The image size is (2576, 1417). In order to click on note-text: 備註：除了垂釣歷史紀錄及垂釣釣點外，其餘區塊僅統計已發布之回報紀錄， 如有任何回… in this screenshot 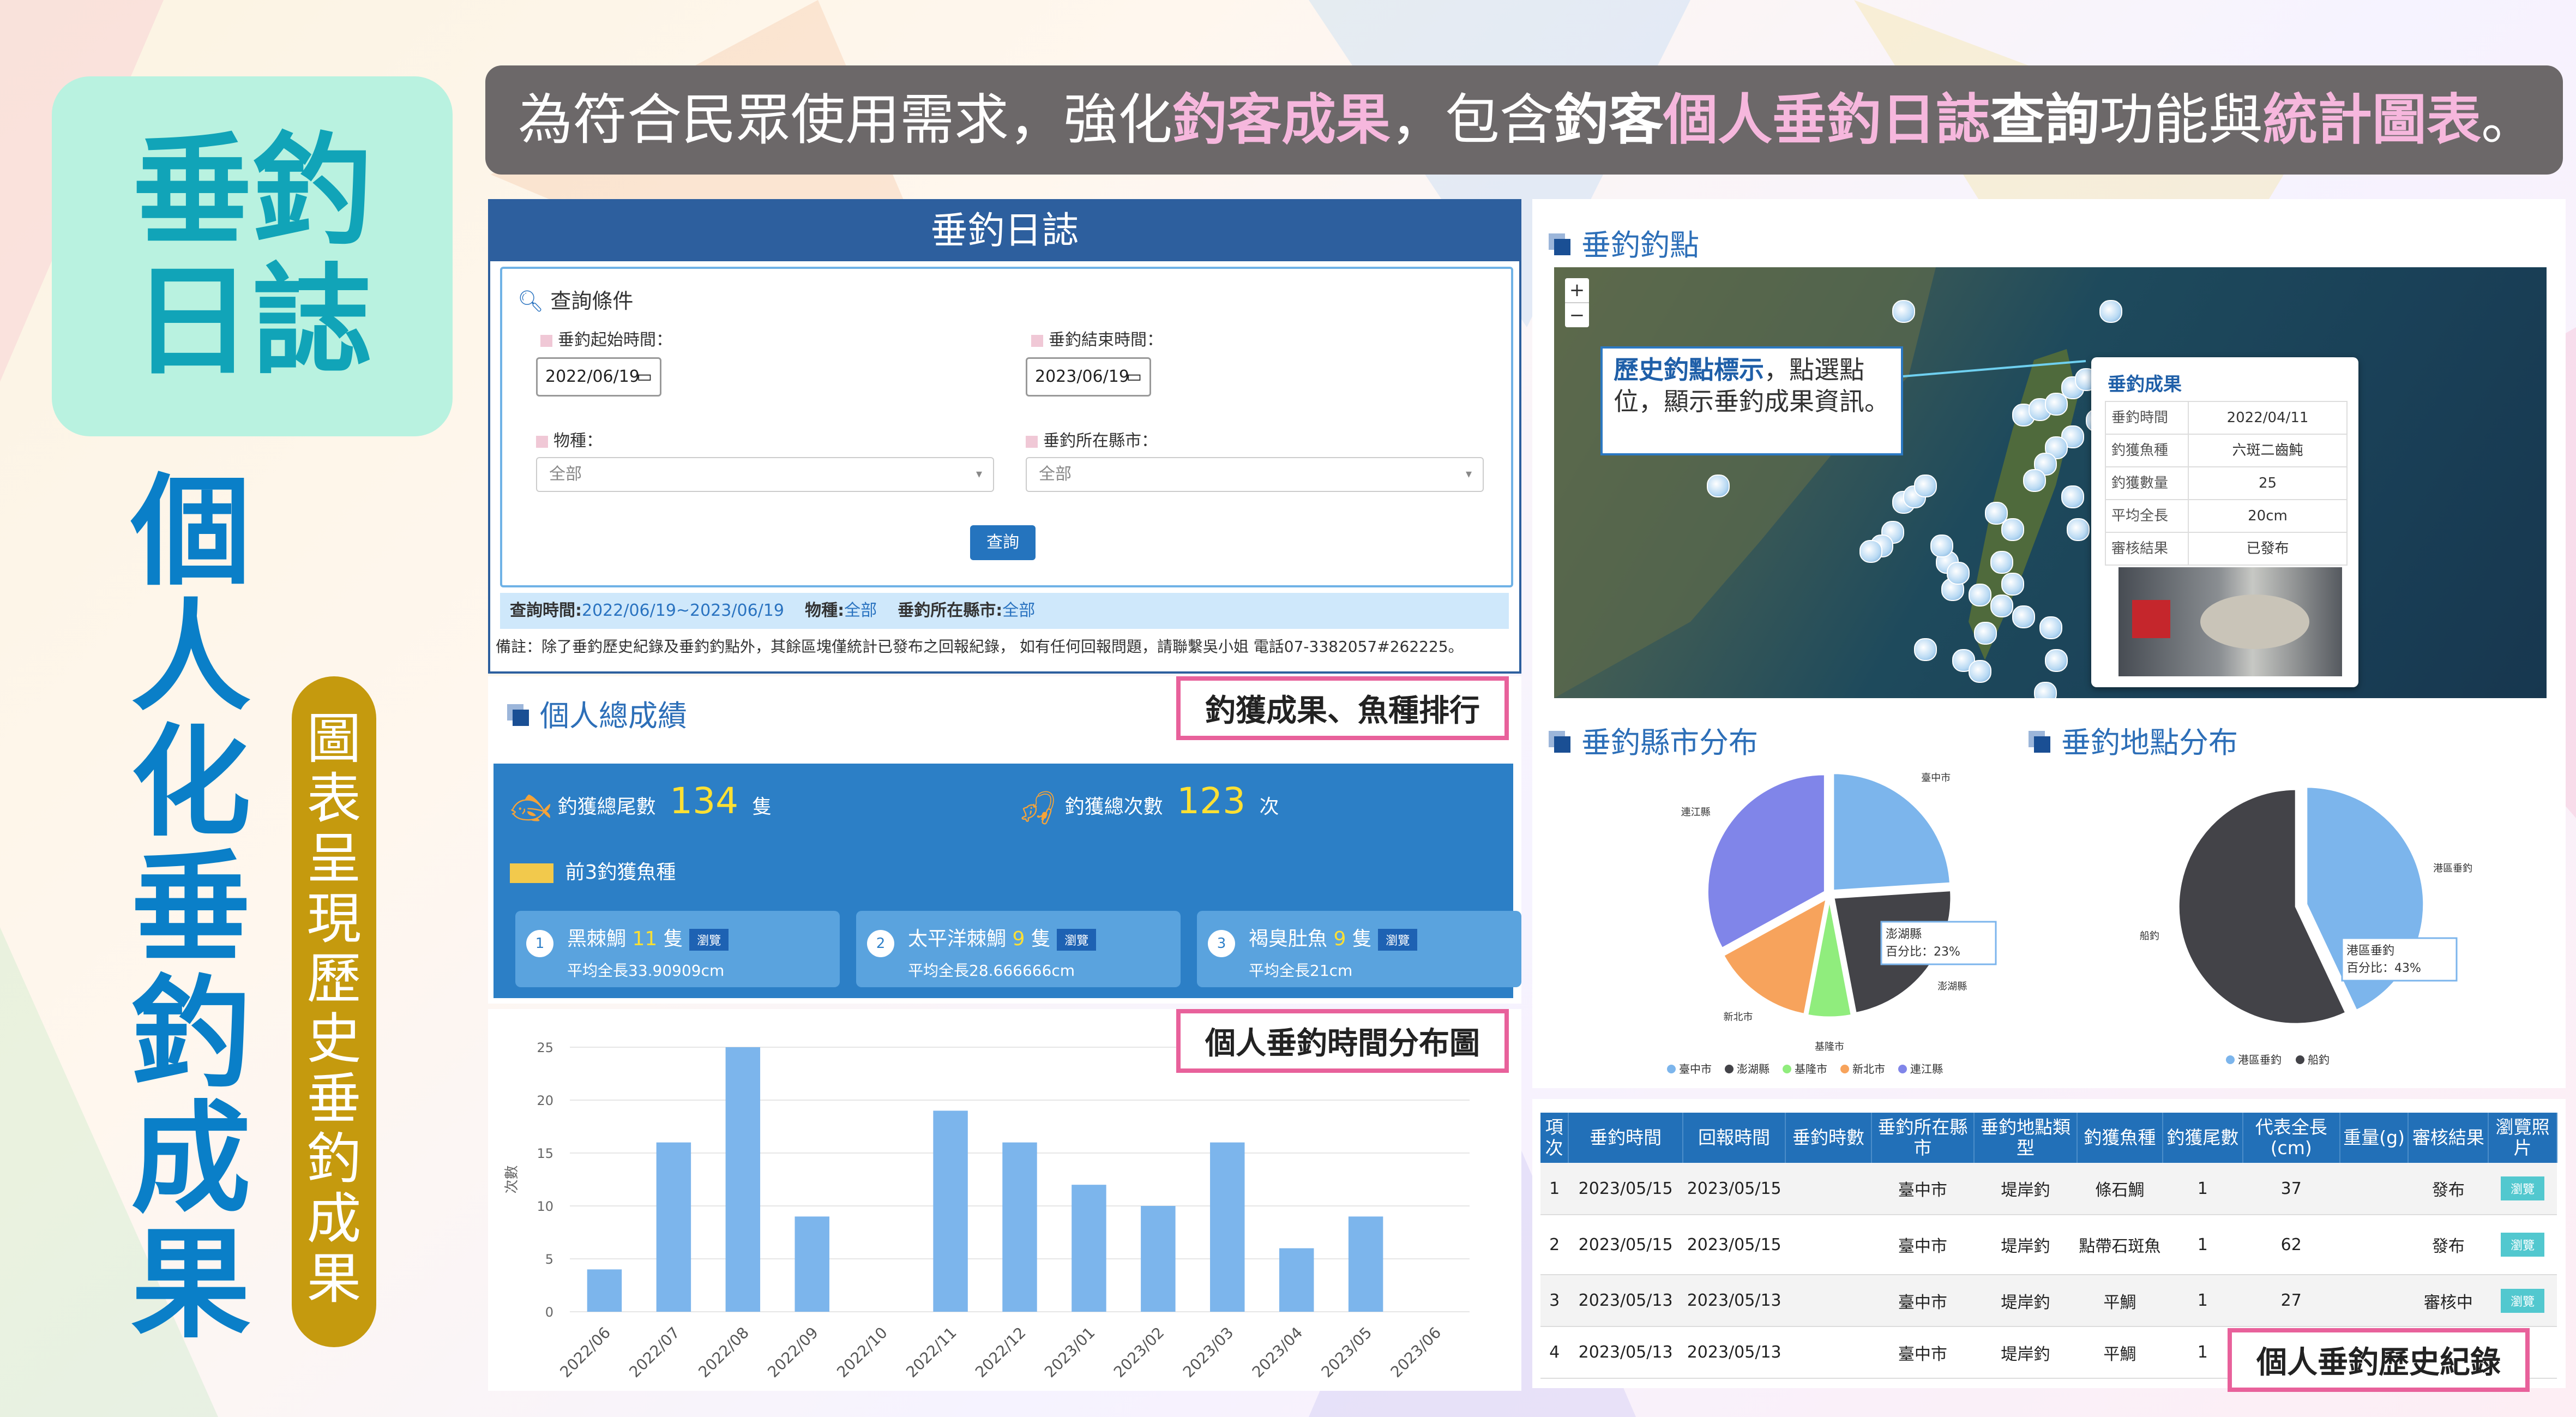, I will do `click(980, 647)`.